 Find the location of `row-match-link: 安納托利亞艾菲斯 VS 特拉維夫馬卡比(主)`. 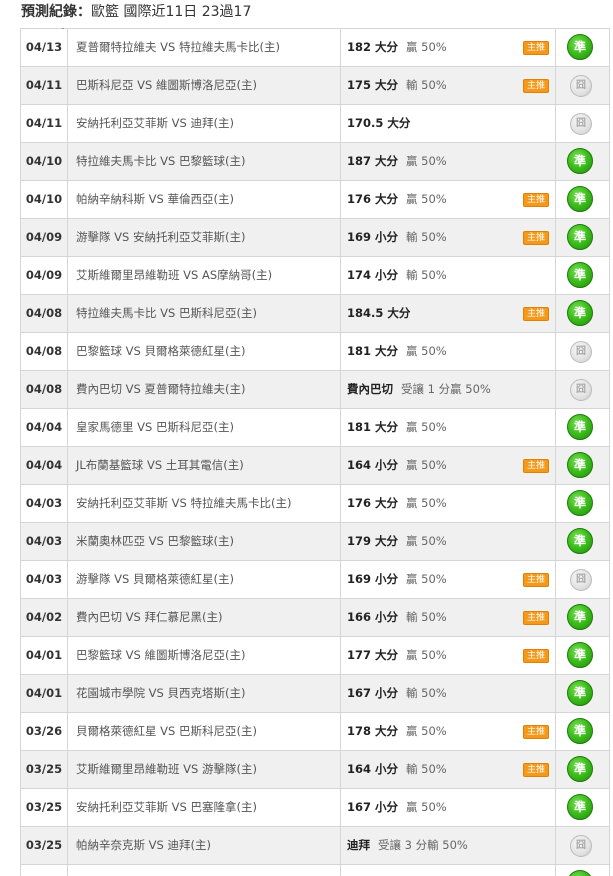

row-match-link: 安納托利亞艾菲斯 VS 特拉維夫馬卡比(主) is located at coordinates (204, 503).